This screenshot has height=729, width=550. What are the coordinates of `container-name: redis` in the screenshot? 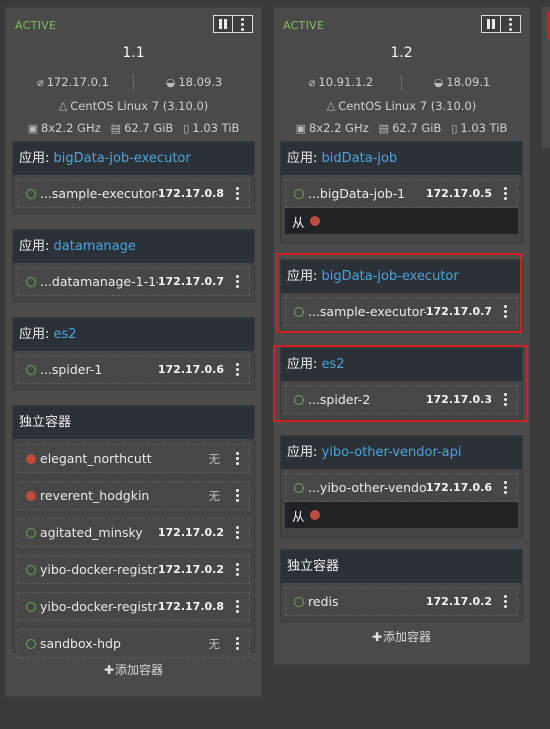 It's located at (323, 601).